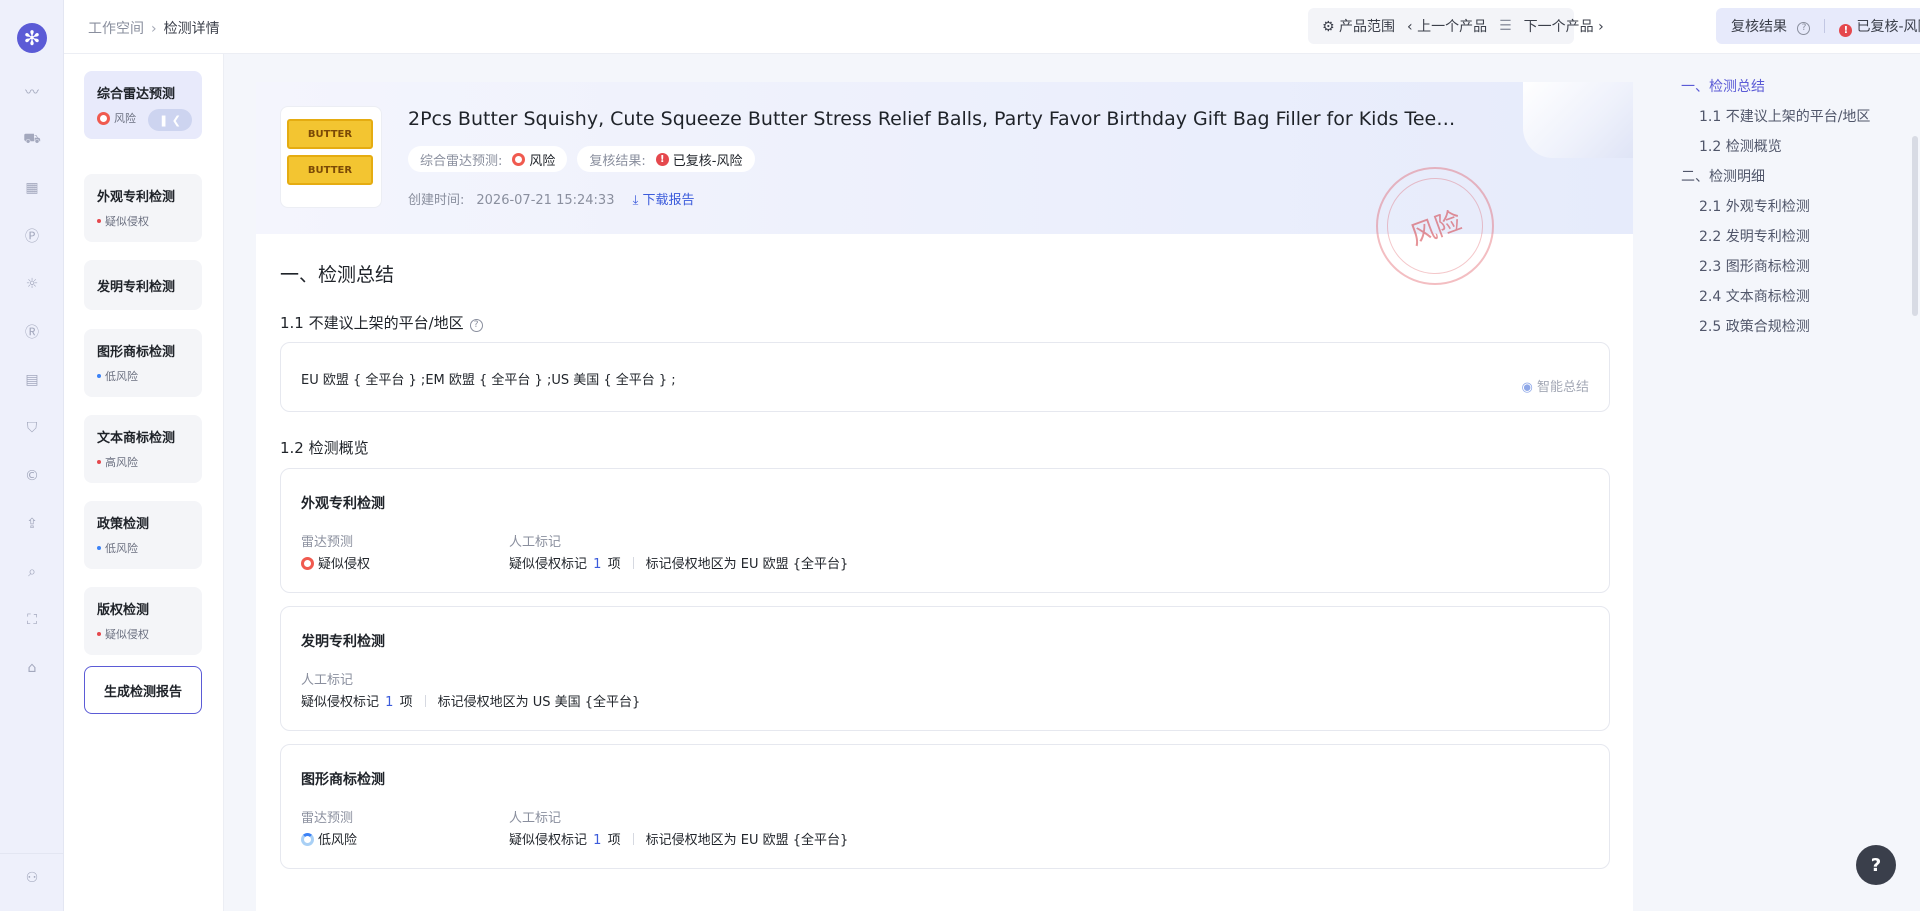 This screenshot has width=1920, height=911. I want to click on app-rail: ✻ 〰 ⛟ ▦ Ⓟ ☼ Ⓡ ▤ ⛉ © ⇪ ⌕ ⛶ ⌂ ⚇, so click(32, 455).